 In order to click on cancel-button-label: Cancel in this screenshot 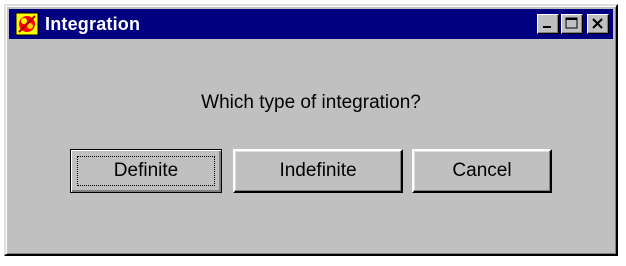, I will do `click(482, 170)`.